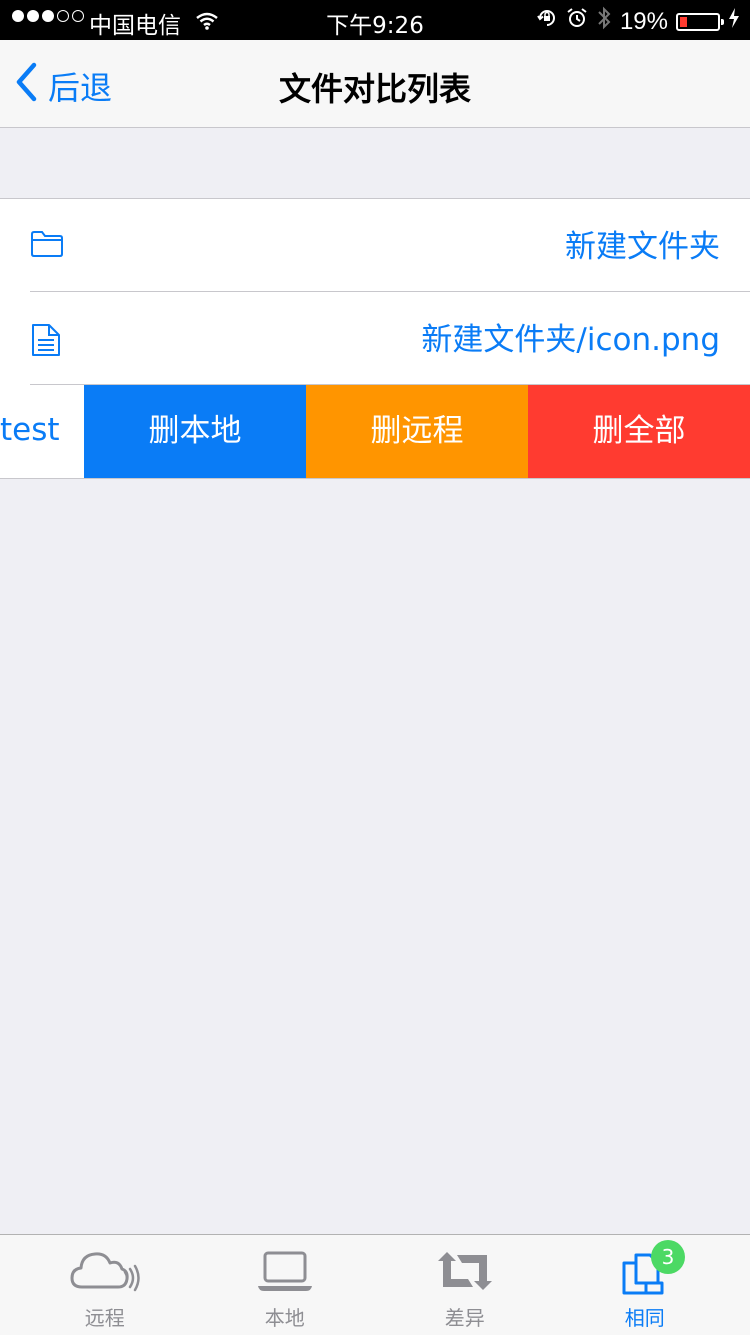 This screenshot has height=1335, width=750. What do you see at coordinates (644, 1318) in the screenshot?
I see `tab-label: 相同` at bounding box center [644, 1318].